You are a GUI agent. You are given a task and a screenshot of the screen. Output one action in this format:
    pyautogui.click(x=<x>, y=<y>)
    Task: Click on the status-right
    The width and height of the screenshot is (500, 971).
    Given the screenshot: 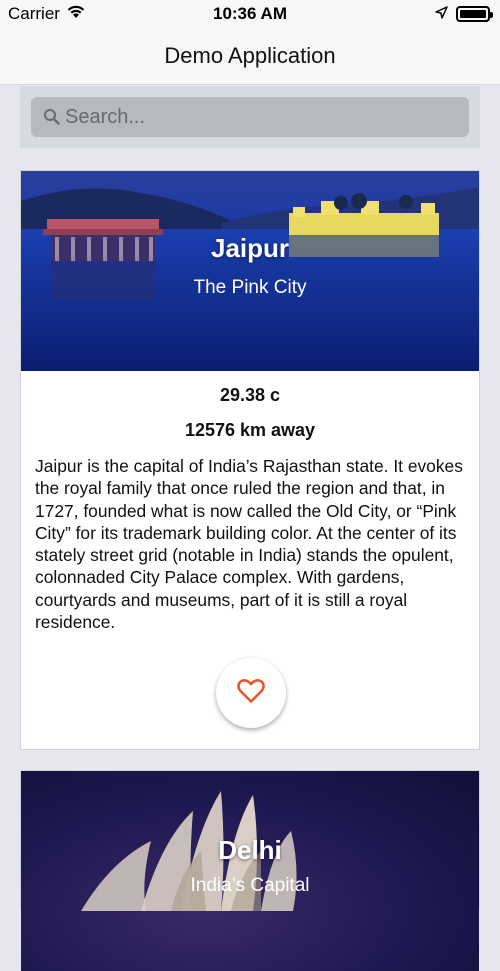 What is the action you would take?
    pyautogui.click(x=464, y=14)
    